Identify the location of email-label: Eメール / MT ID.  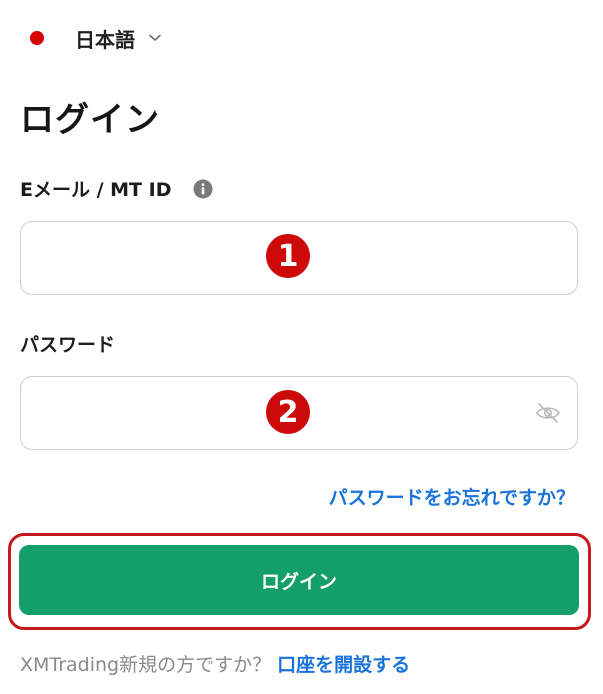
(116, 188).